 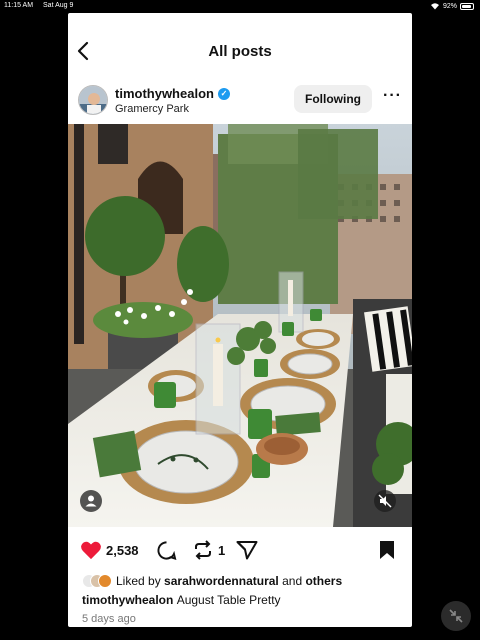 I want to click on share-group, so click(x=247, y=550).